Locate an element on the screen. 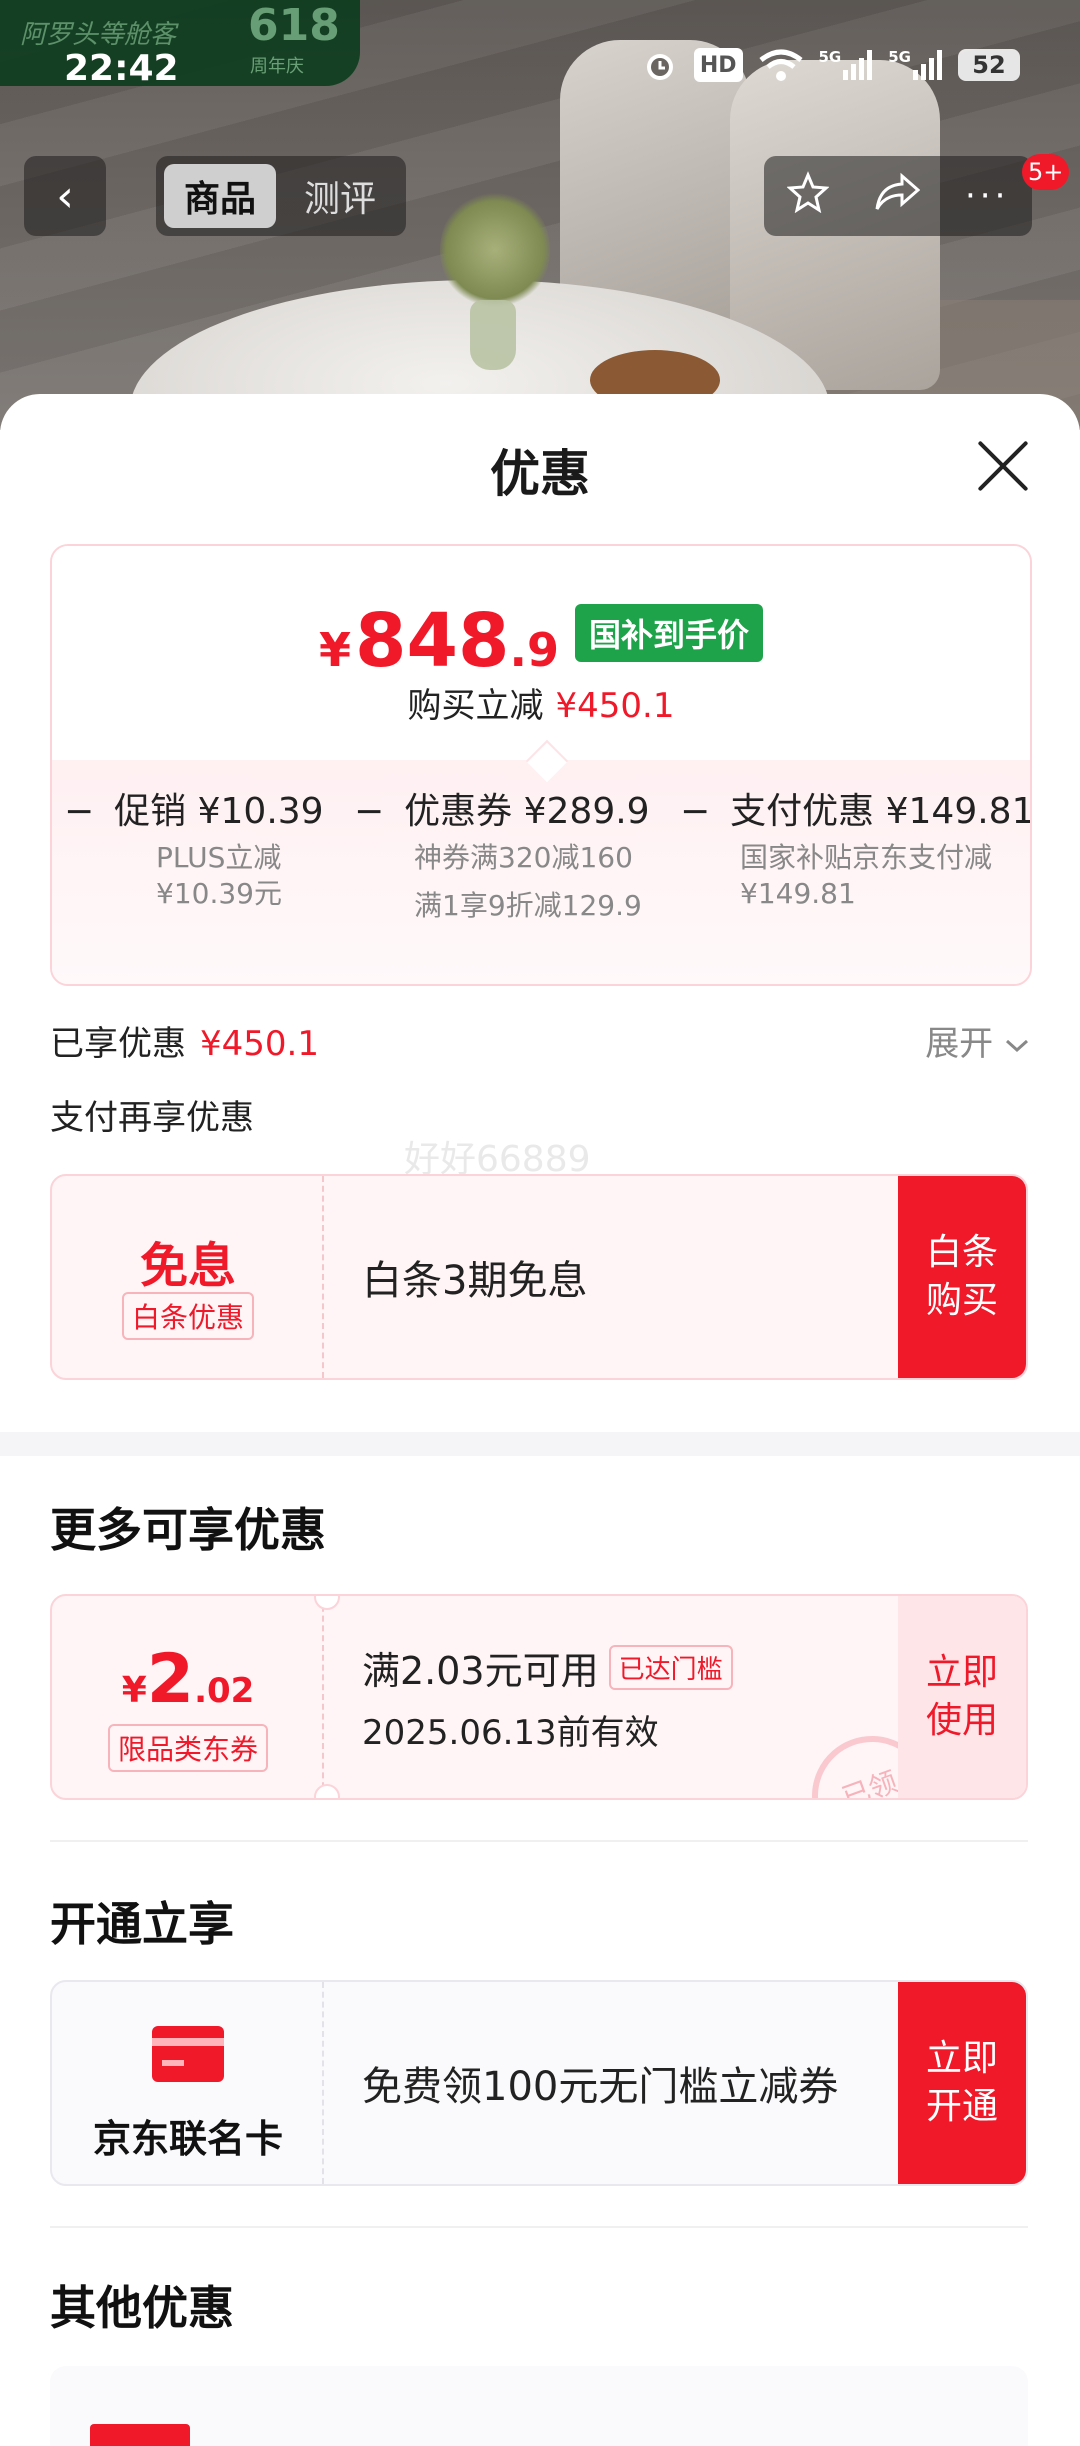  baitiao-offer: 免息 白条优惠 白条3期免息 白条 购买 is located at coordinates (539, 1277).